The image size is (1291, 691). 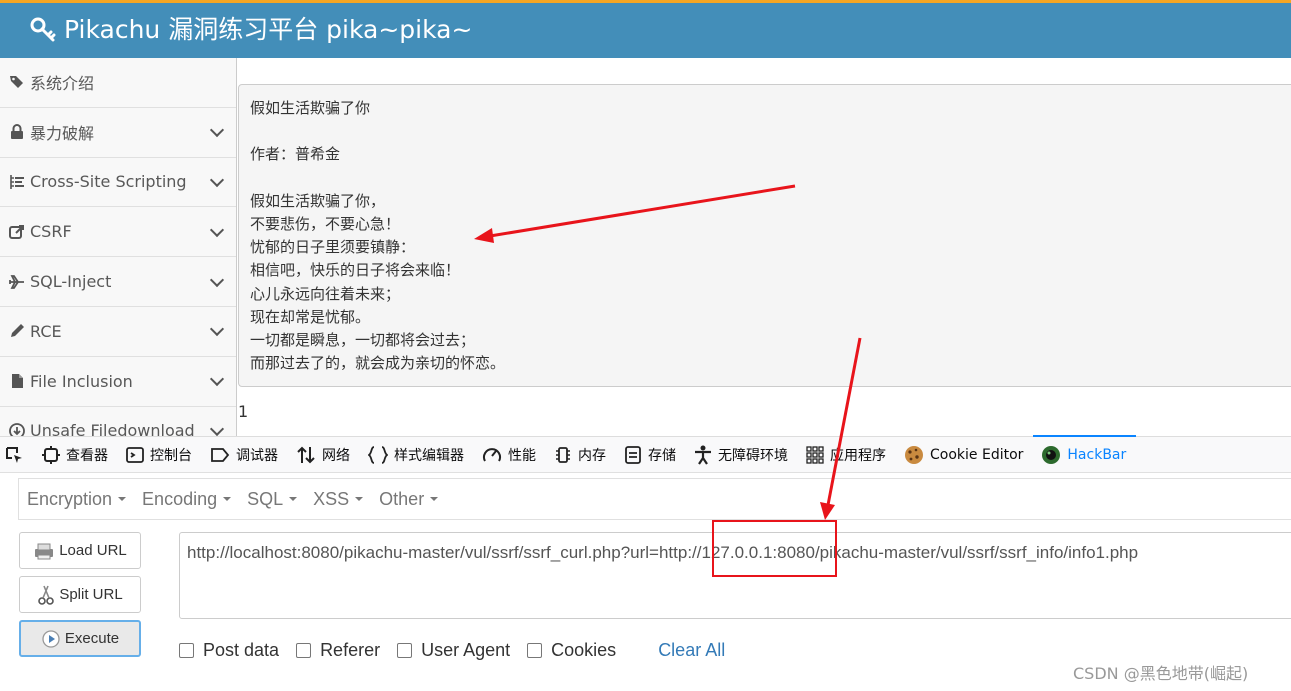 I want to click on load-icon, so click(x=44, y=551).